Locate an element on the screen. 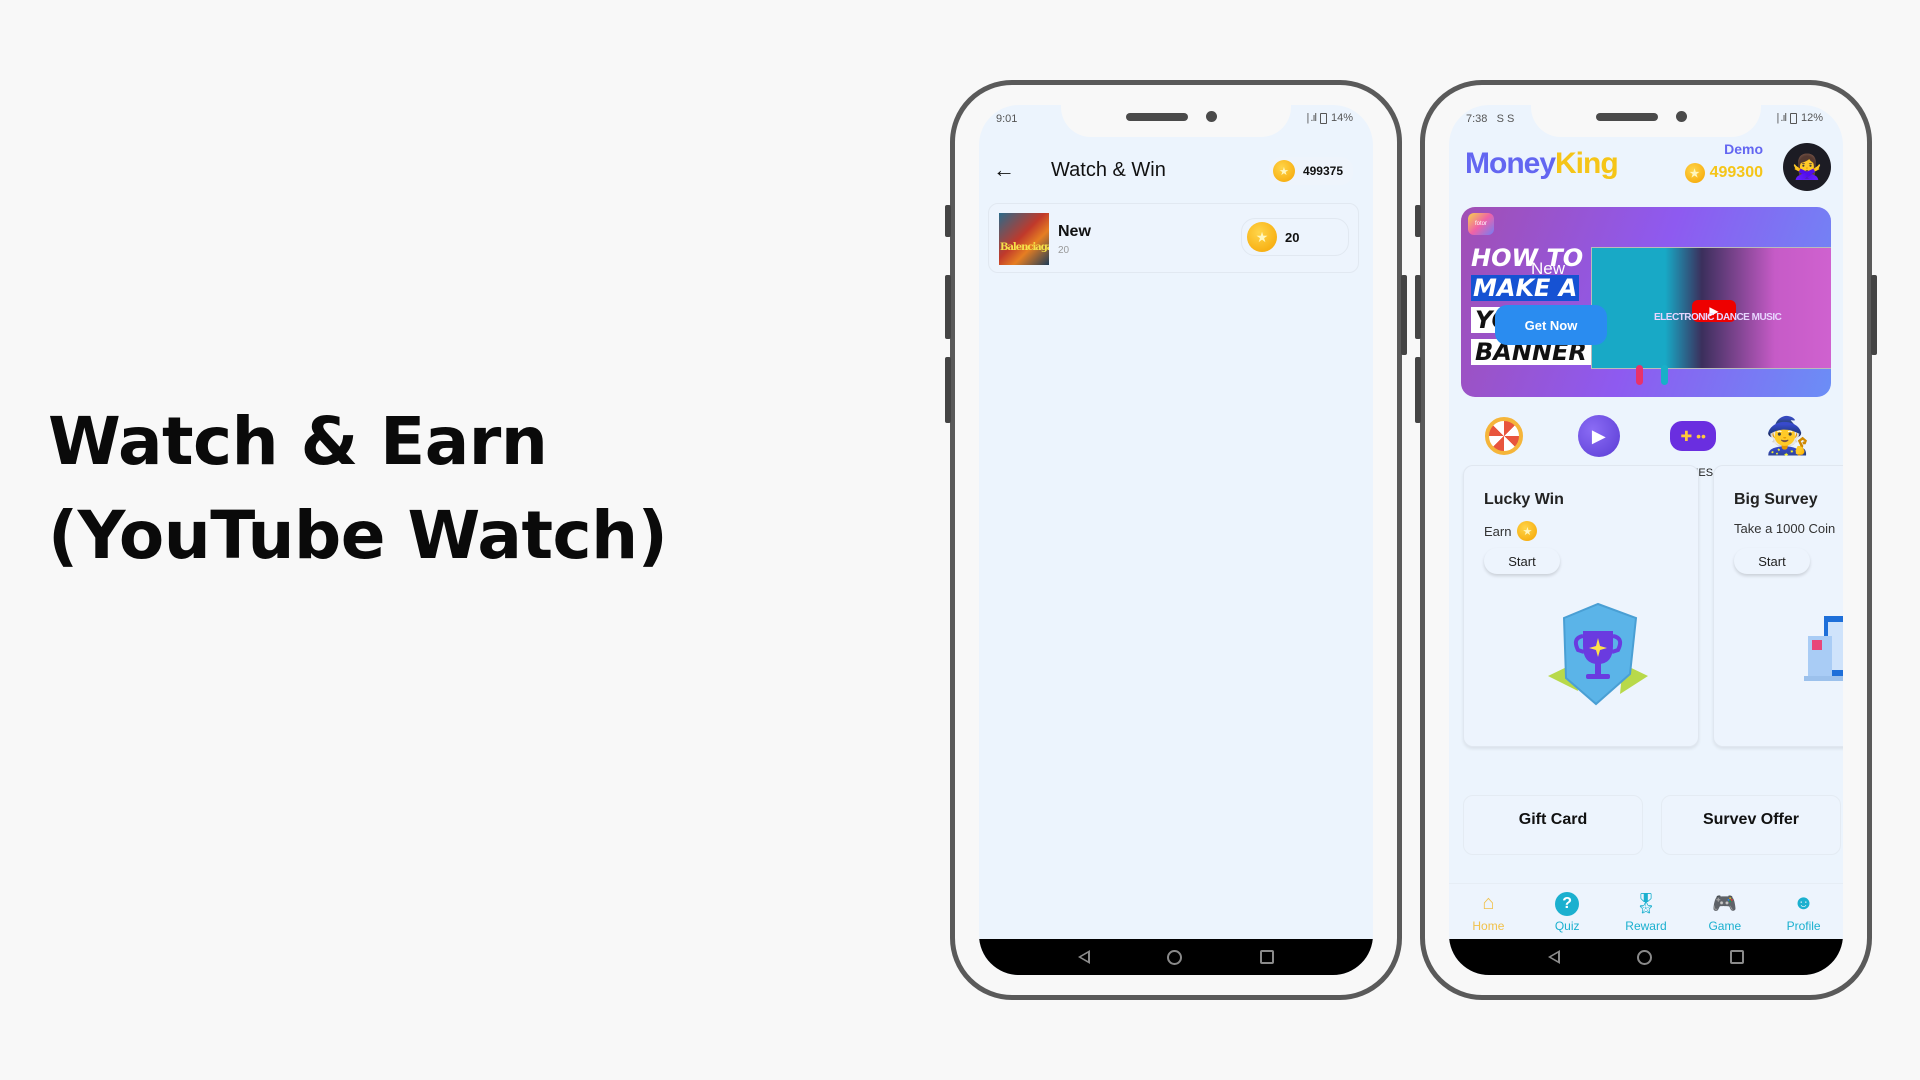  headline-line-2: (YouTube Watch) is located at coordinates (358, 535).